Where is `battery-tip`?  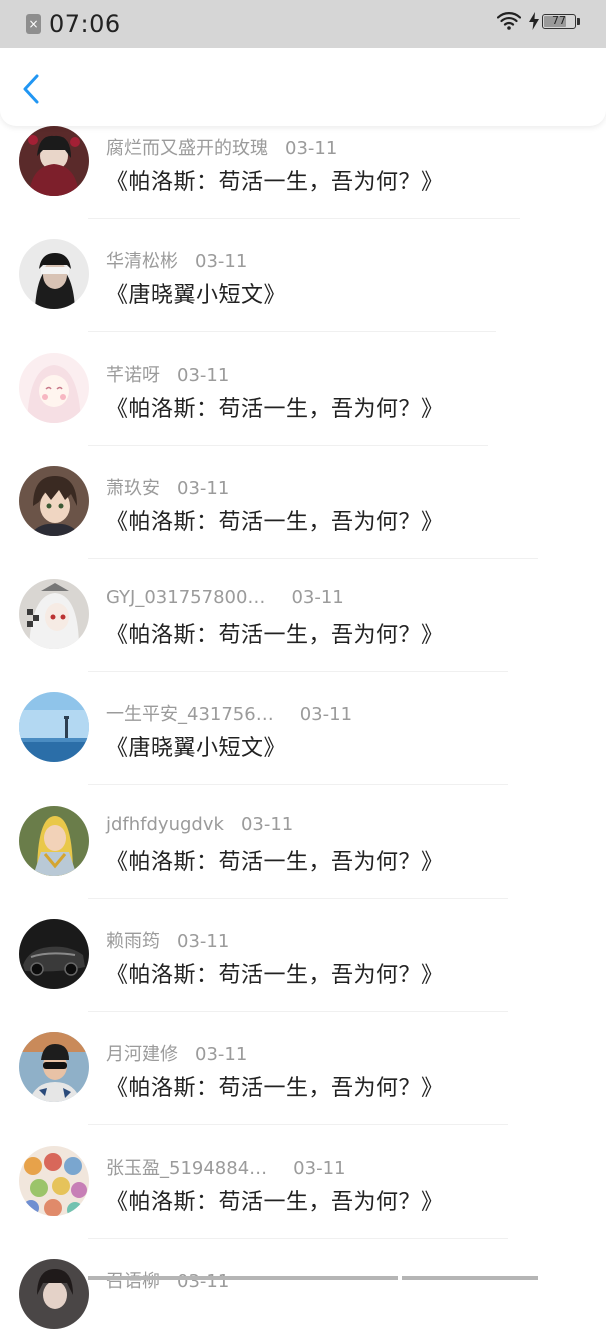
battery-tip is located at coordinates (578, 21).